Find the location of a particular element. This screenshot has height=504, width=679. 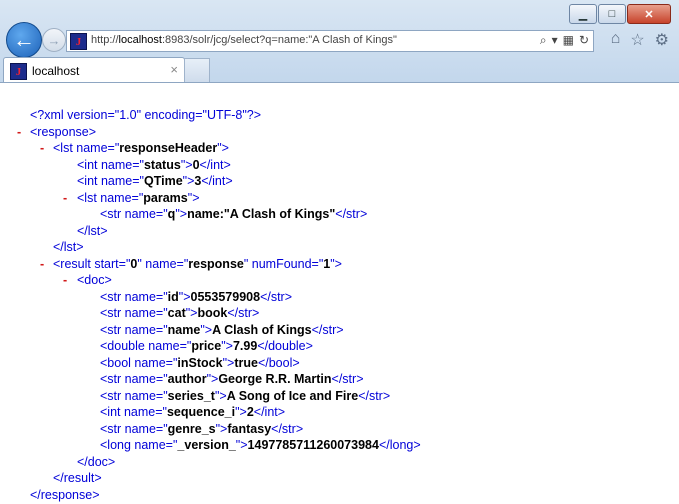

forward-arrow-icon: → is located at coordinates (54, 40).